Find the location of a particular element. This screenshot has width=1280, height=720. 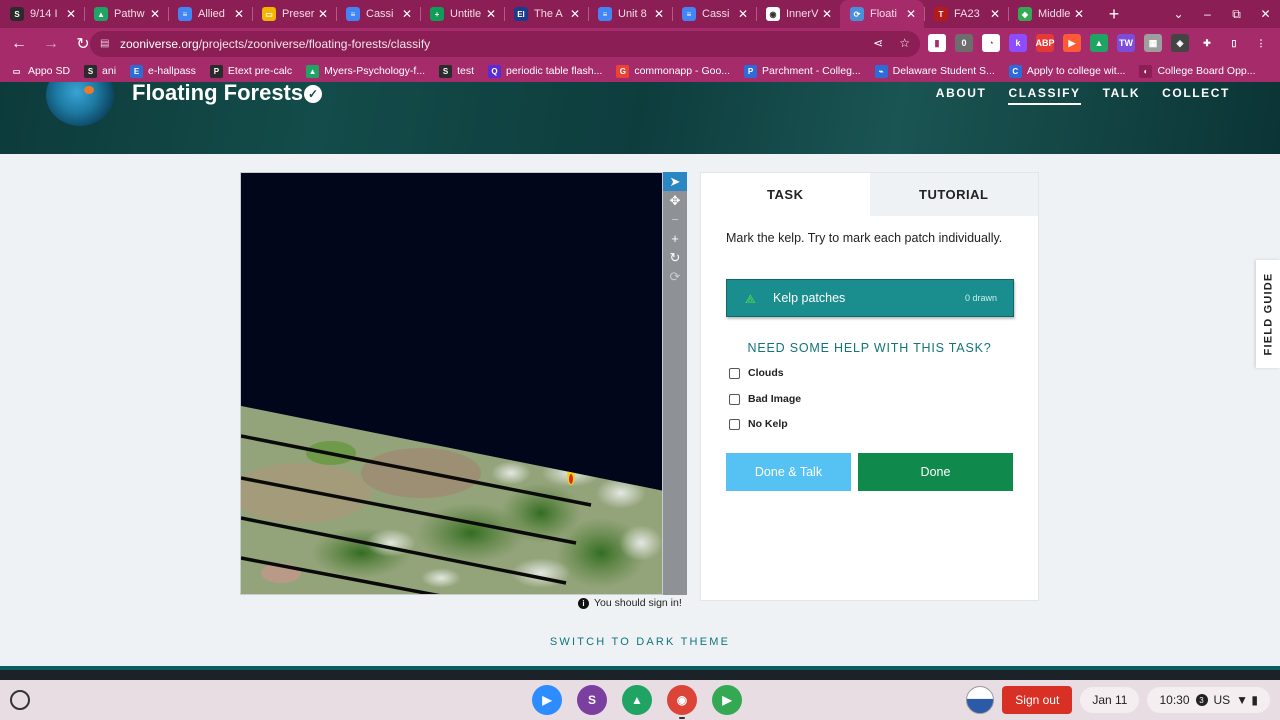

account-avatar is located at coordinates (980, 700).